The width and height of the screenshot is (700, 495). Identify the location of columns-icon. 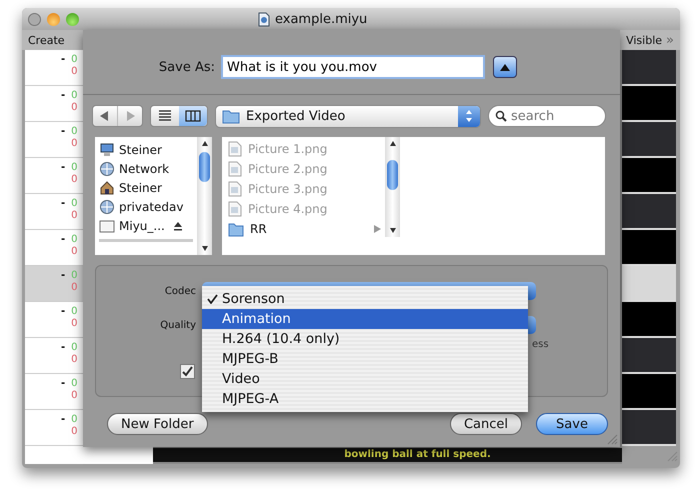
(193, 116).